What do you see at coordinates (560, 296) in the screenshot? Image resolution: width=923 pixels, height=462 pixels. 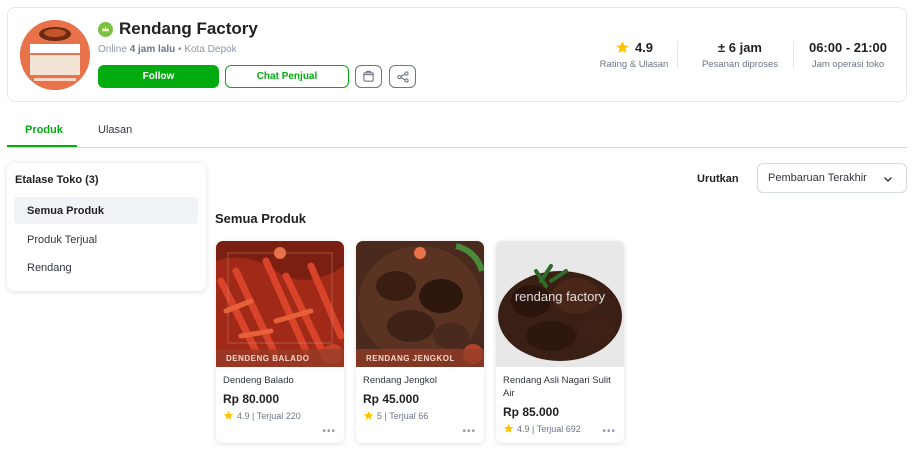 I see `product-image-watermark: rendang factory` at bounding box center [560, 296].